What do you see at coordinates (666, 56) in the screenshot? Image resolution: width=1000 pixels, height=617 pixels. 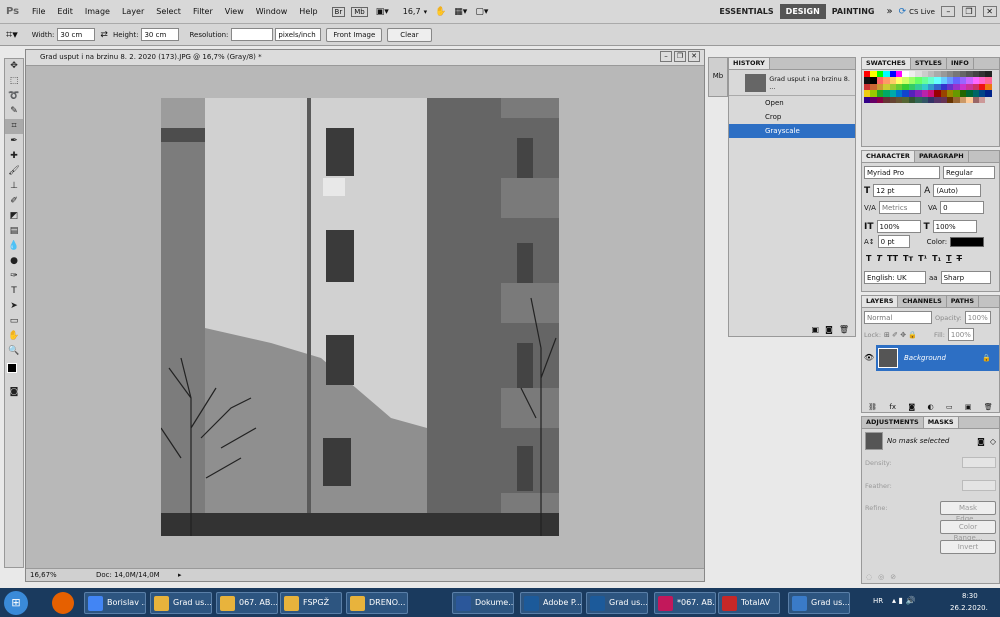 I see `doc-minimize-icon: –` at bounding box center [666, 56].